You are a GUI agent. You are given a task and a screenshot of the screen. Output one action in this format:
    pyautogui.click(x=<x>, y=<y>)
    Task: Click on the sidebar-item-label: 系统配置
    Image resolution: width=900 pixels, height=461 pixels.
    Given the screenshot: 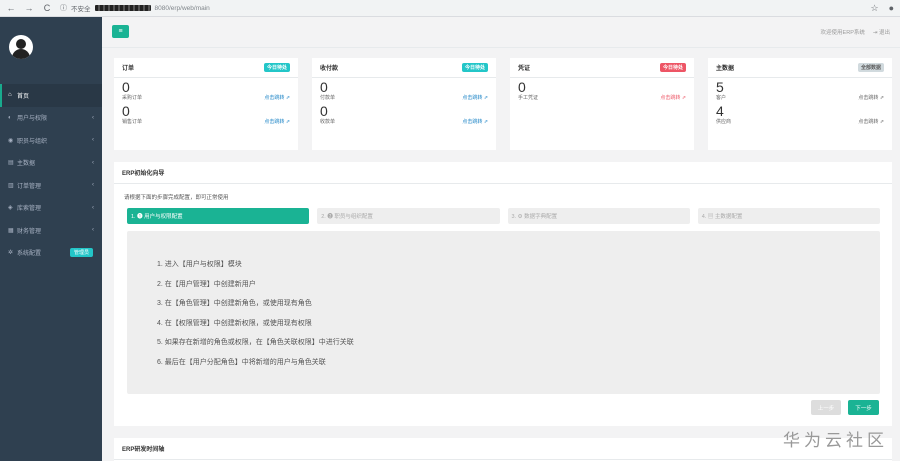 What is the action you would take?
    pyautogui.click(x=29, y=254)
    